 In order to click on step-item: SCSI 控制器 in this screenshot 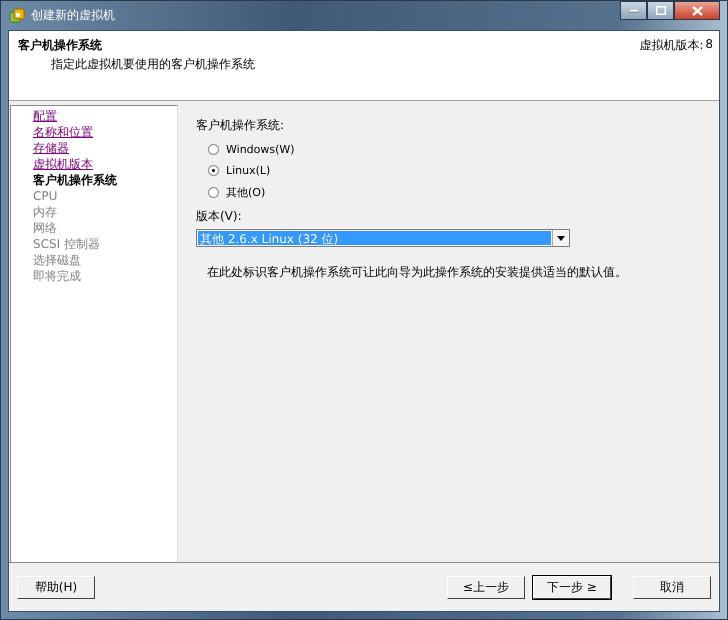, I will do `click(67, 244)`.